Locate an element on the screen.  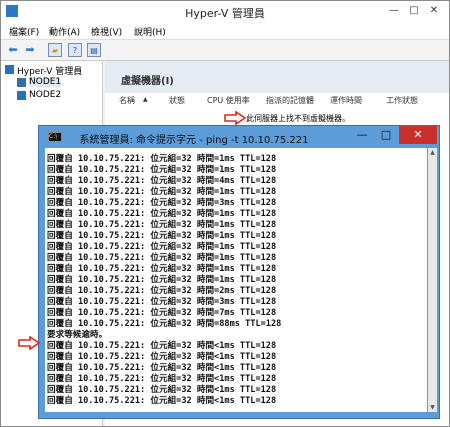
section-title: 虛擬機器(I) is located at coordinates (147, 81).